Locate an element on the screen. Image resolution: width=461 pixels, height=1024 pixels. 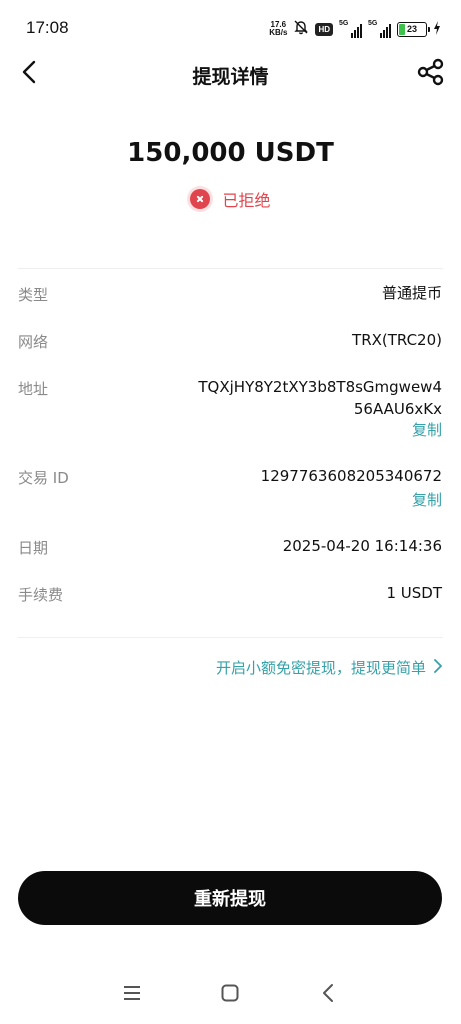
battery-level: 23 is located at coordinates (411, 28).